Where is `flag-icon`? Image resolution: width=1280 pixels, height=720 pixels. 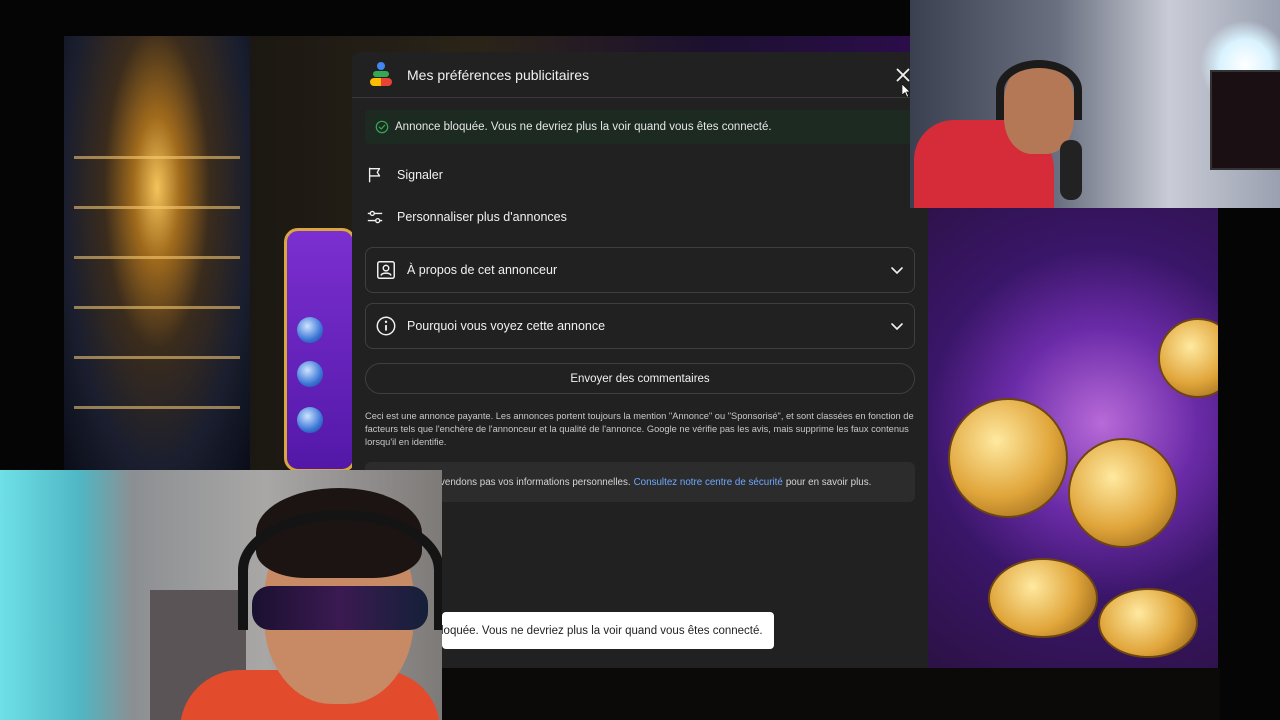 flag-icon is located at coordinates (374, 175).